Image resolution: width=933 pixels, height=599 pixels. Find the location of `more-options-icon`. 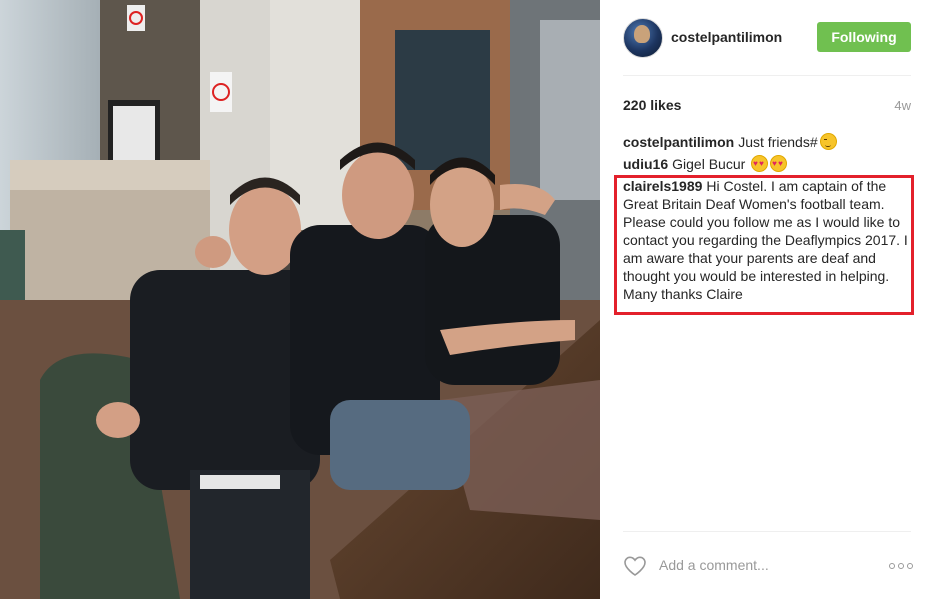

more-options-icon is located at coordinates (901, 566).